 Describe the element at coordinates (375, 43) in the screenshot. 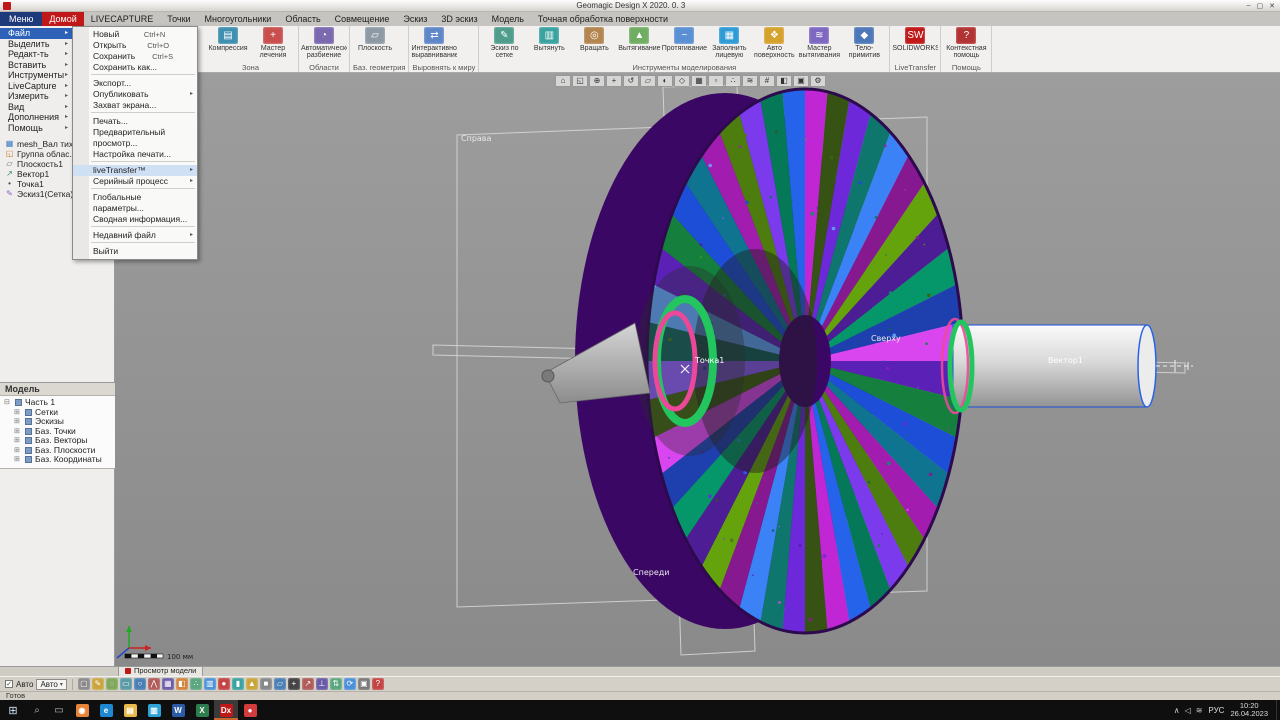

I see `ribbon-button: ▱ Плоскость` at that location.